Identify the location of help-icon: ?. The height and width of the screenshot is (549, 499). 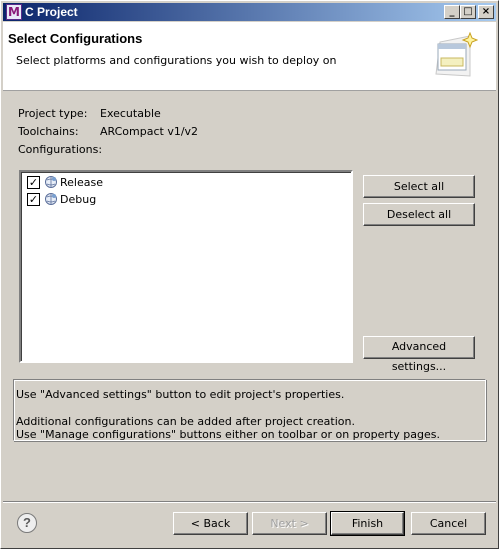
(27, 523).